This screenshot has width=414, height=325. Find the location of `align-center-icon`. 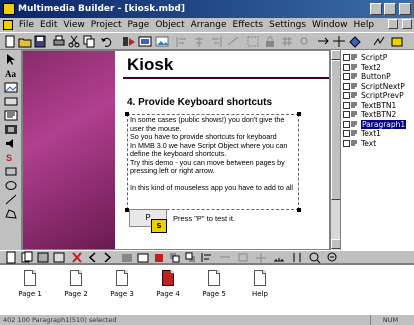

align-center-icon is located at coordinates (199, 41).